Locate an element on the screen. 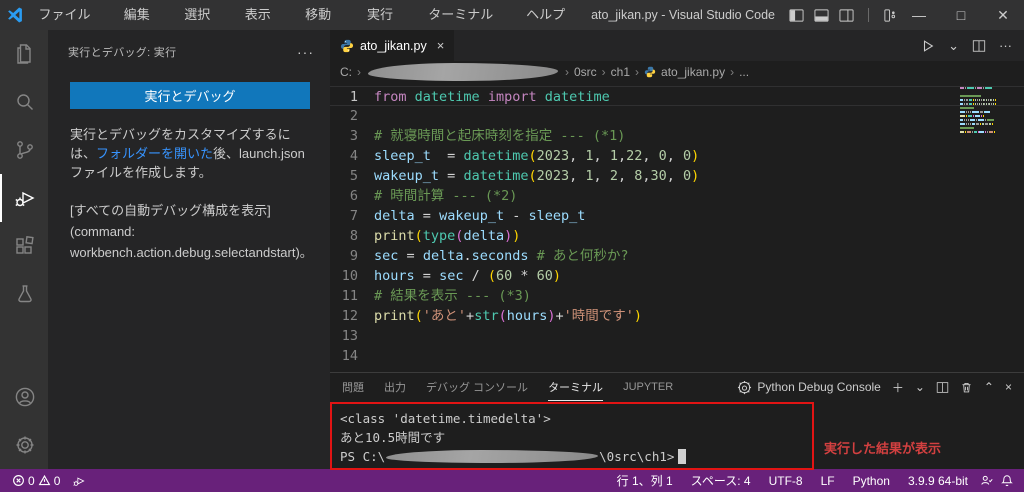  status-item: スペース: 4 is located at coordinates (721, 480).